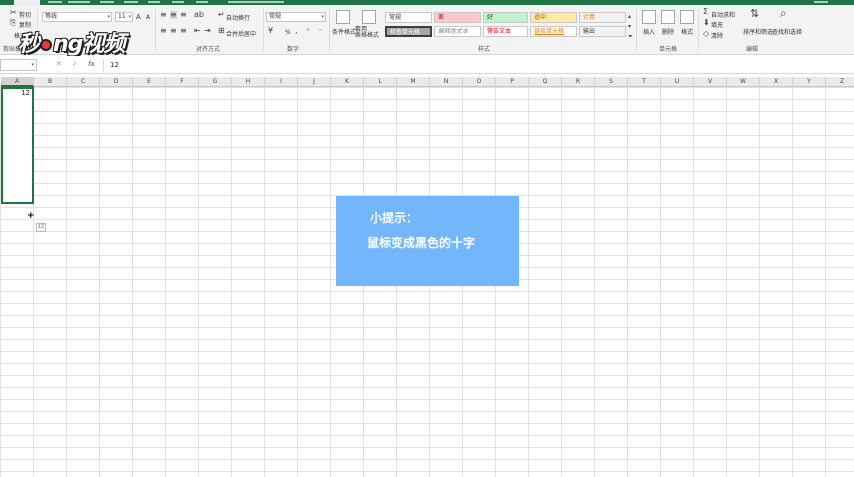 This screenshot has width=854, height=477. I want to click on insert-function-button: fx, so click(91, 64).